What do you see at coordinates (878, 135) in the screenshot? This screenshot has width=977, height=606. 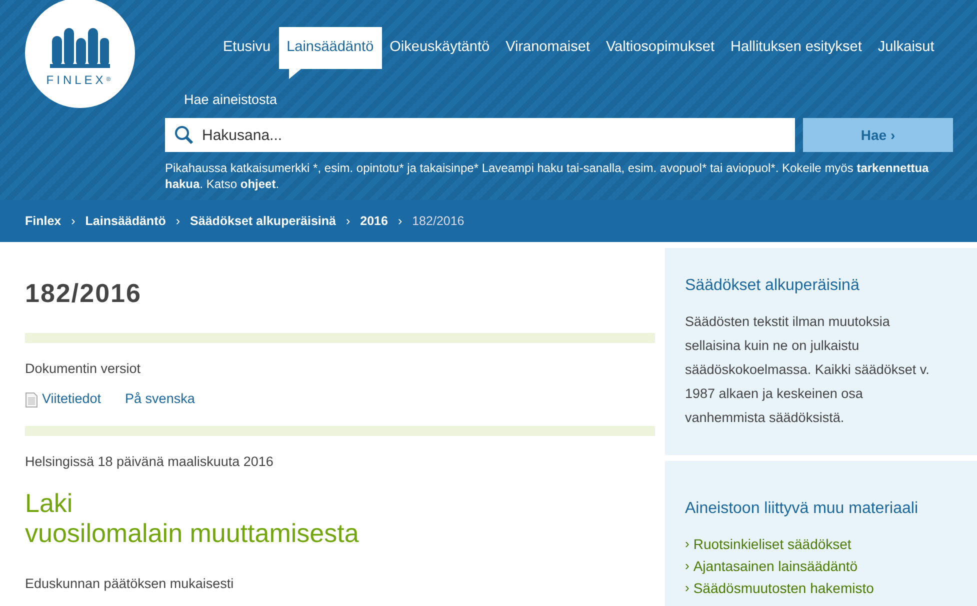 I see `search-button: Hae ›` at bounding box center [878, 135].